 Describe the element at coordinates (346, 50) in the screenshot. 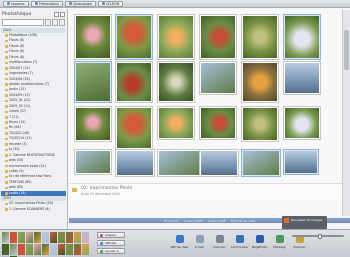

I see `scrollbar-thumb` at that location.